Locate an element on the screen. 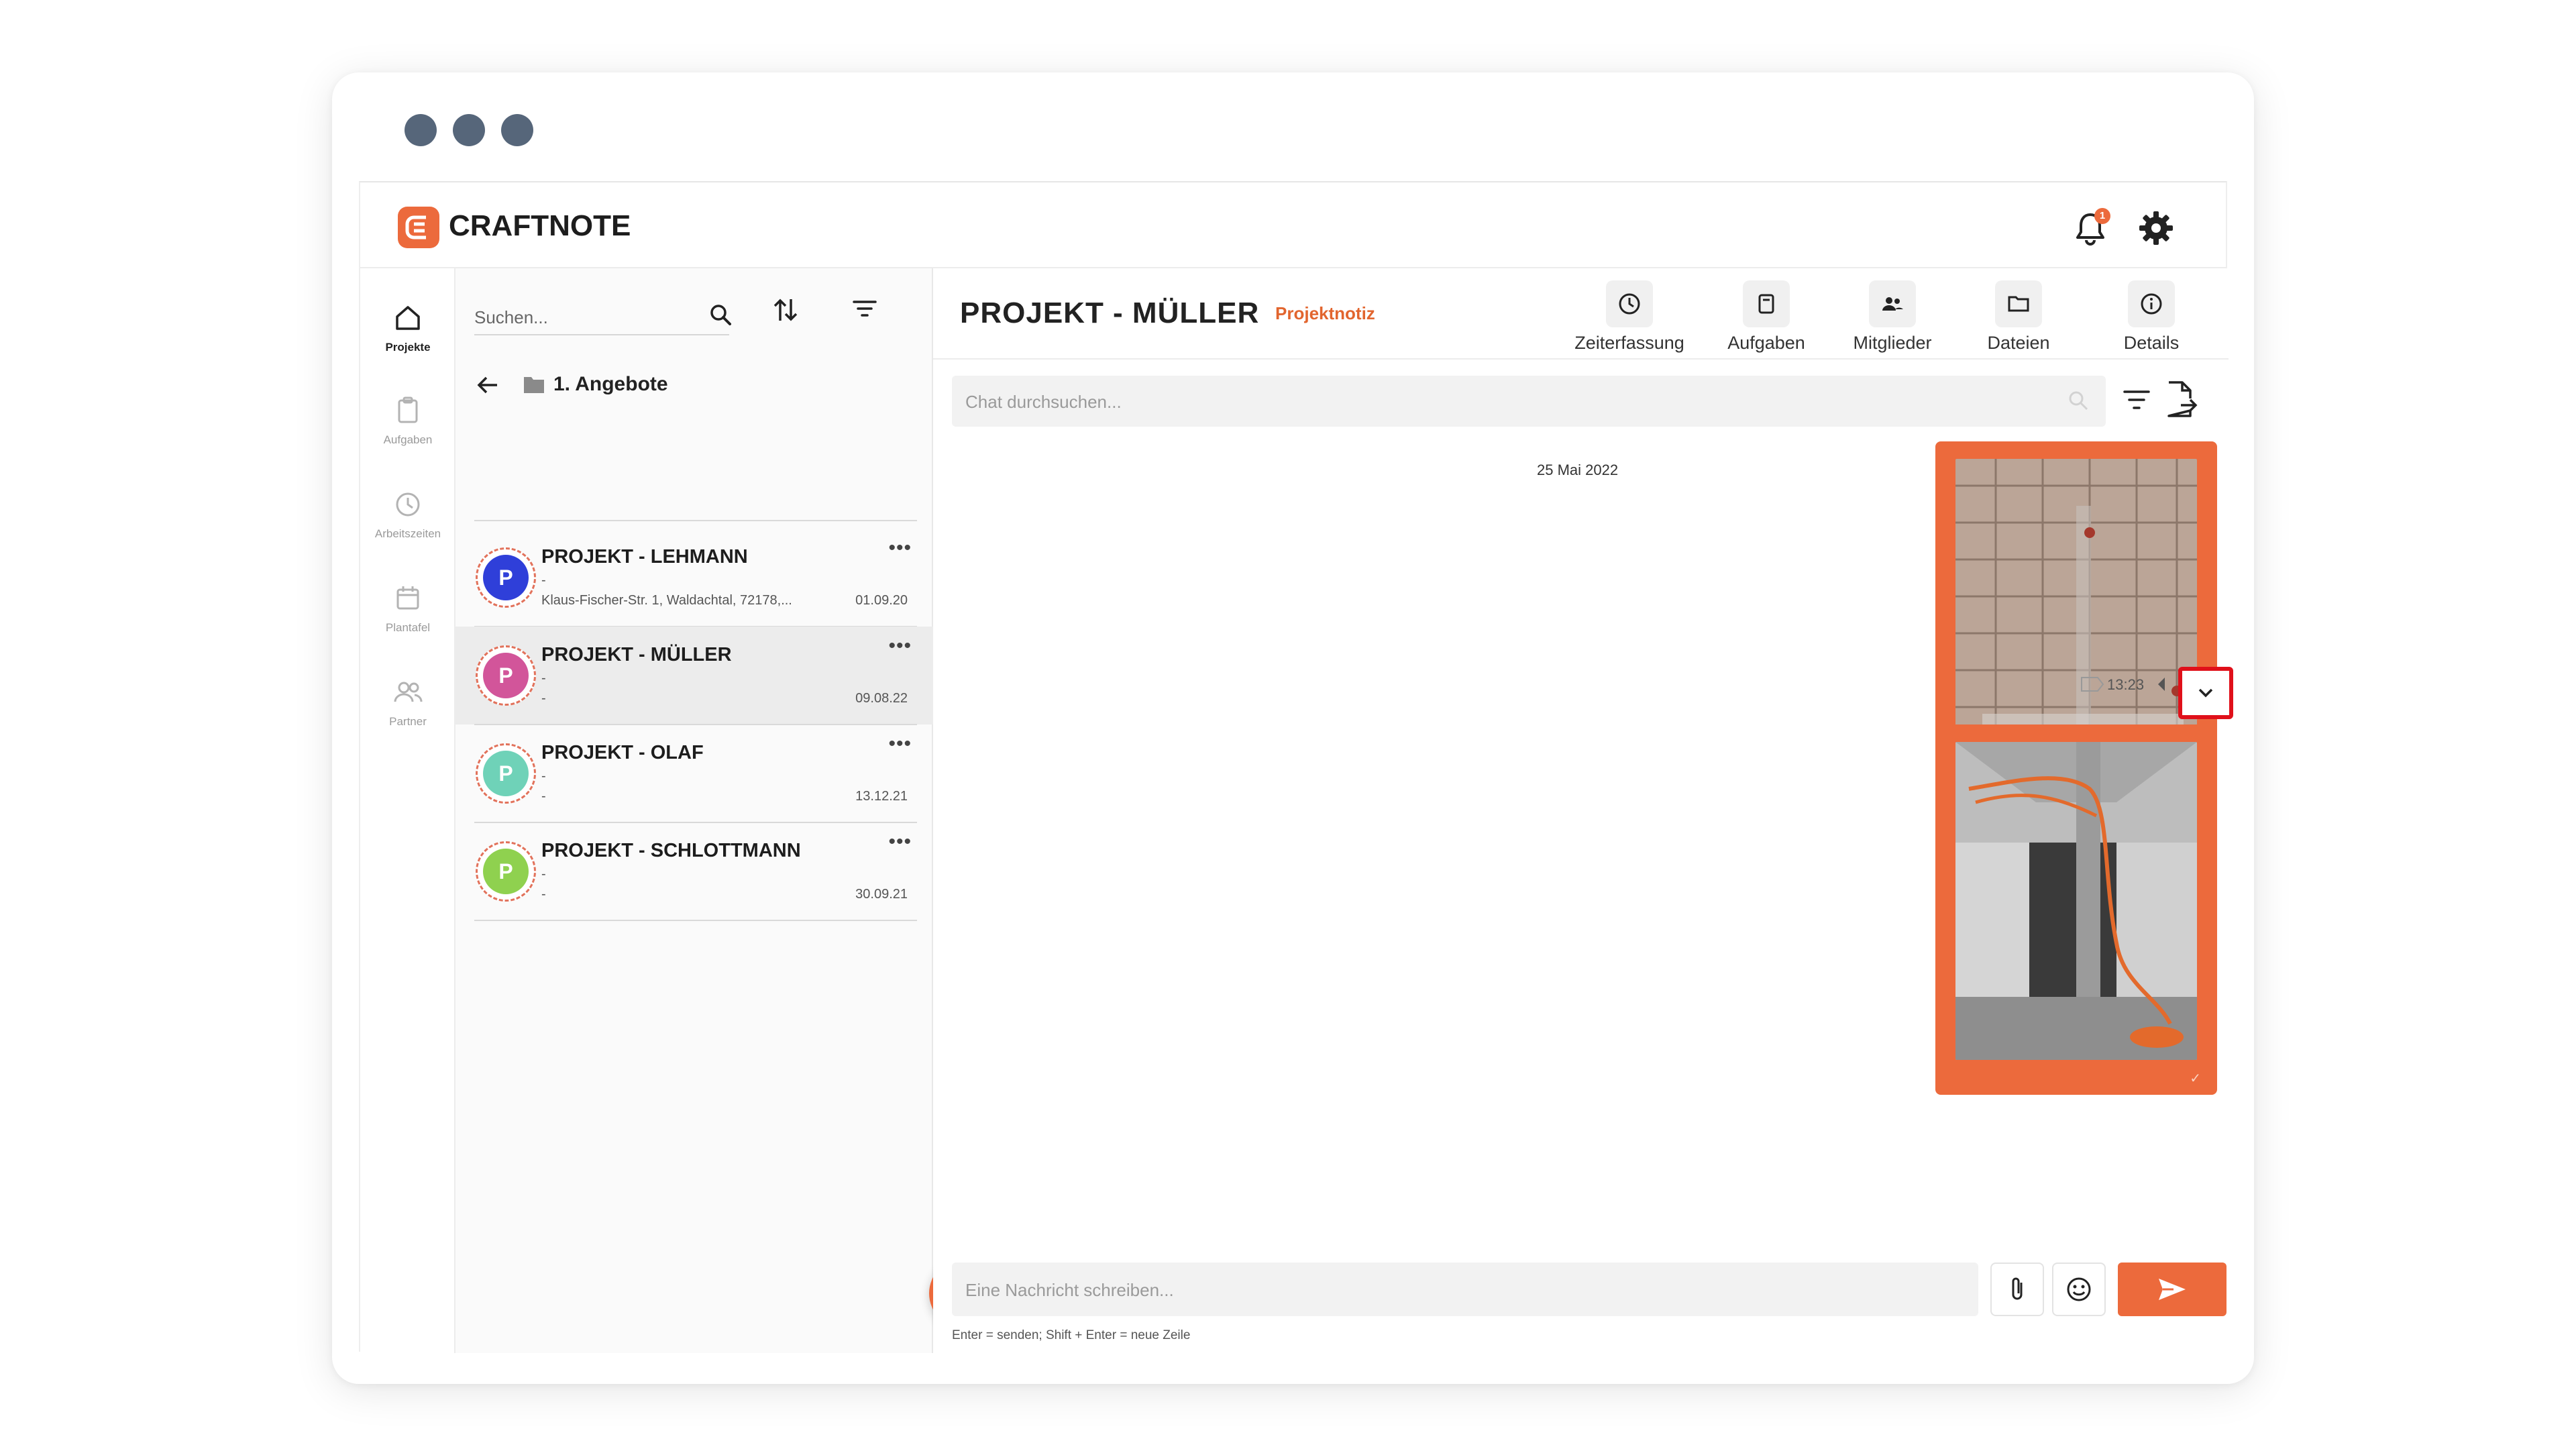  paperclip-icon is located at coordinates (2017, 1288).